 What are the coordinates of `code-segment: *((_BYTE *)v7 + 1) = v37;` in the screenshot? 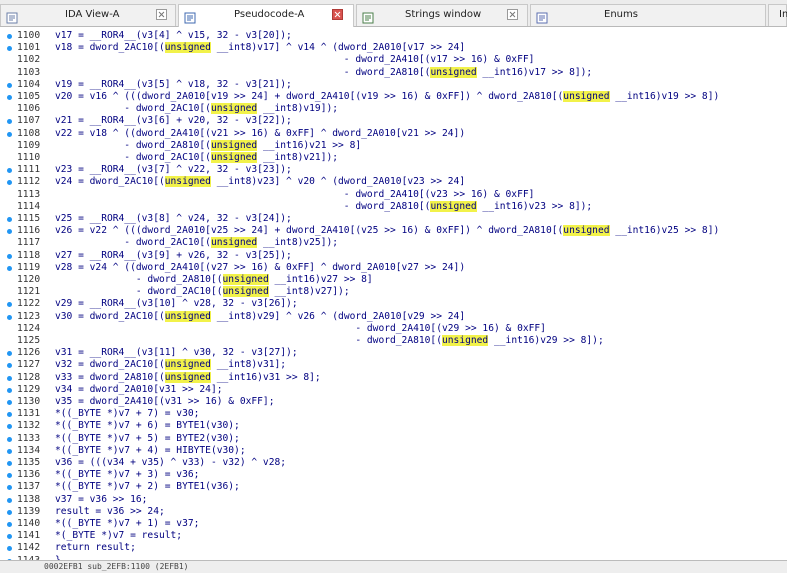 It's located at (127, 523).